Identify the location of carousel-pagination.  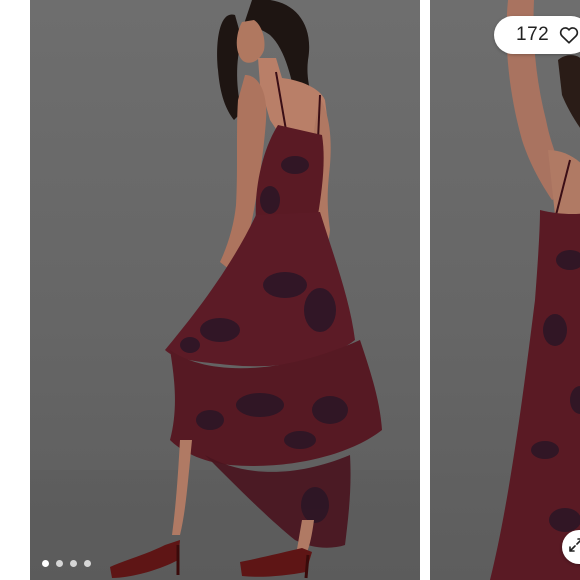
(66, 563).